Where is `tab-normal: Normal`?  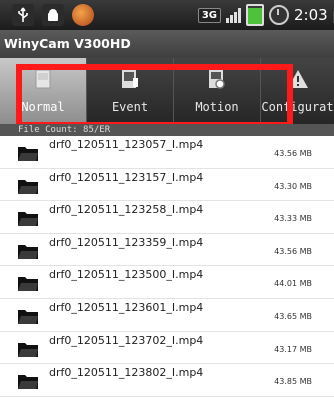
tab-normal: Normal is located at coordinates (43, 91).